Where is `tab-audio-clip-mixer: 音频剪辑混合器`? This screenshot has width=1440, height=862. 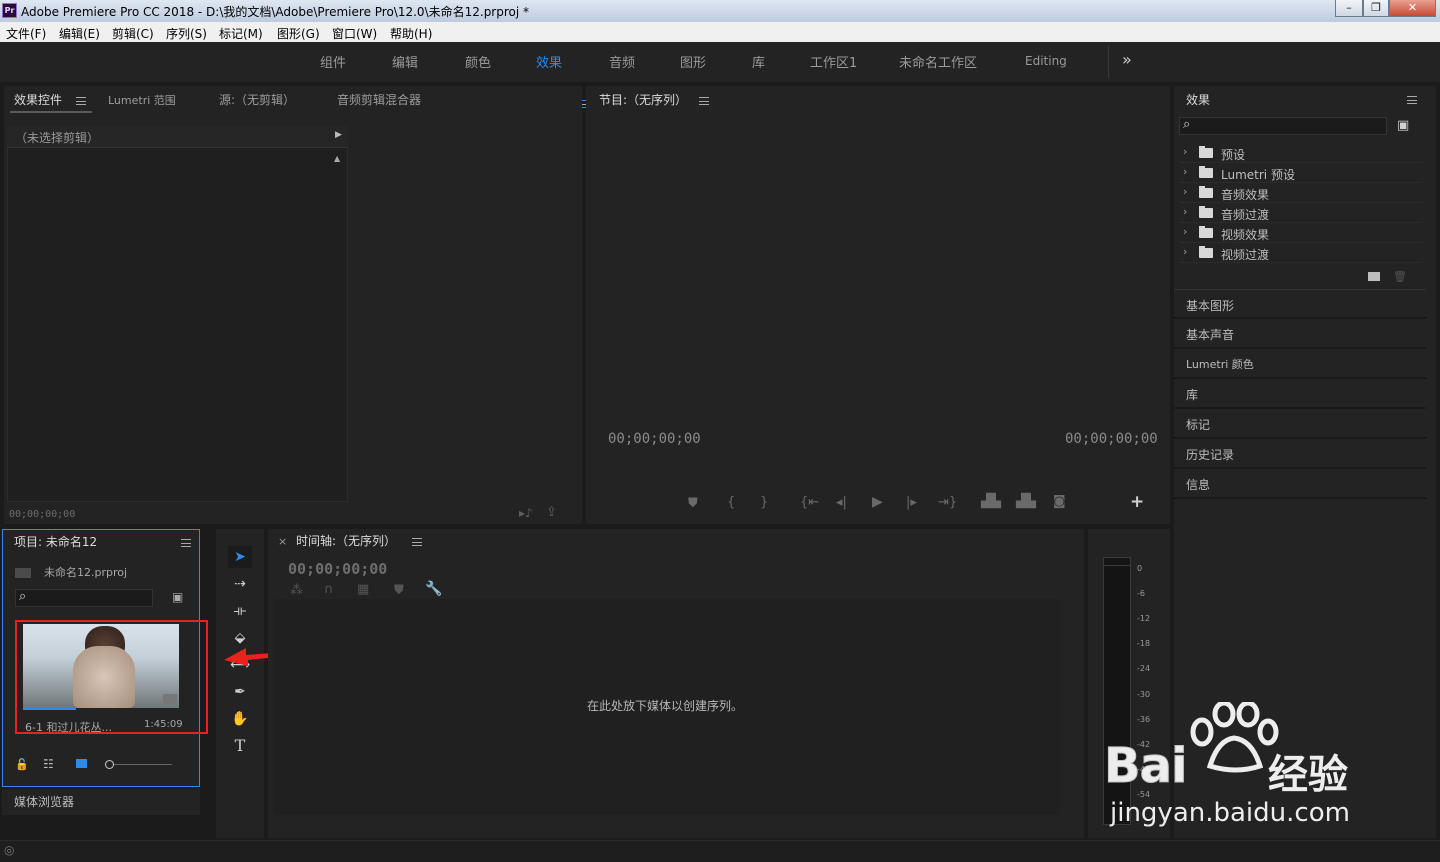 tab-audio-clip-mixer: 音频剪辑混合器 is located at coordinates (379, 99).